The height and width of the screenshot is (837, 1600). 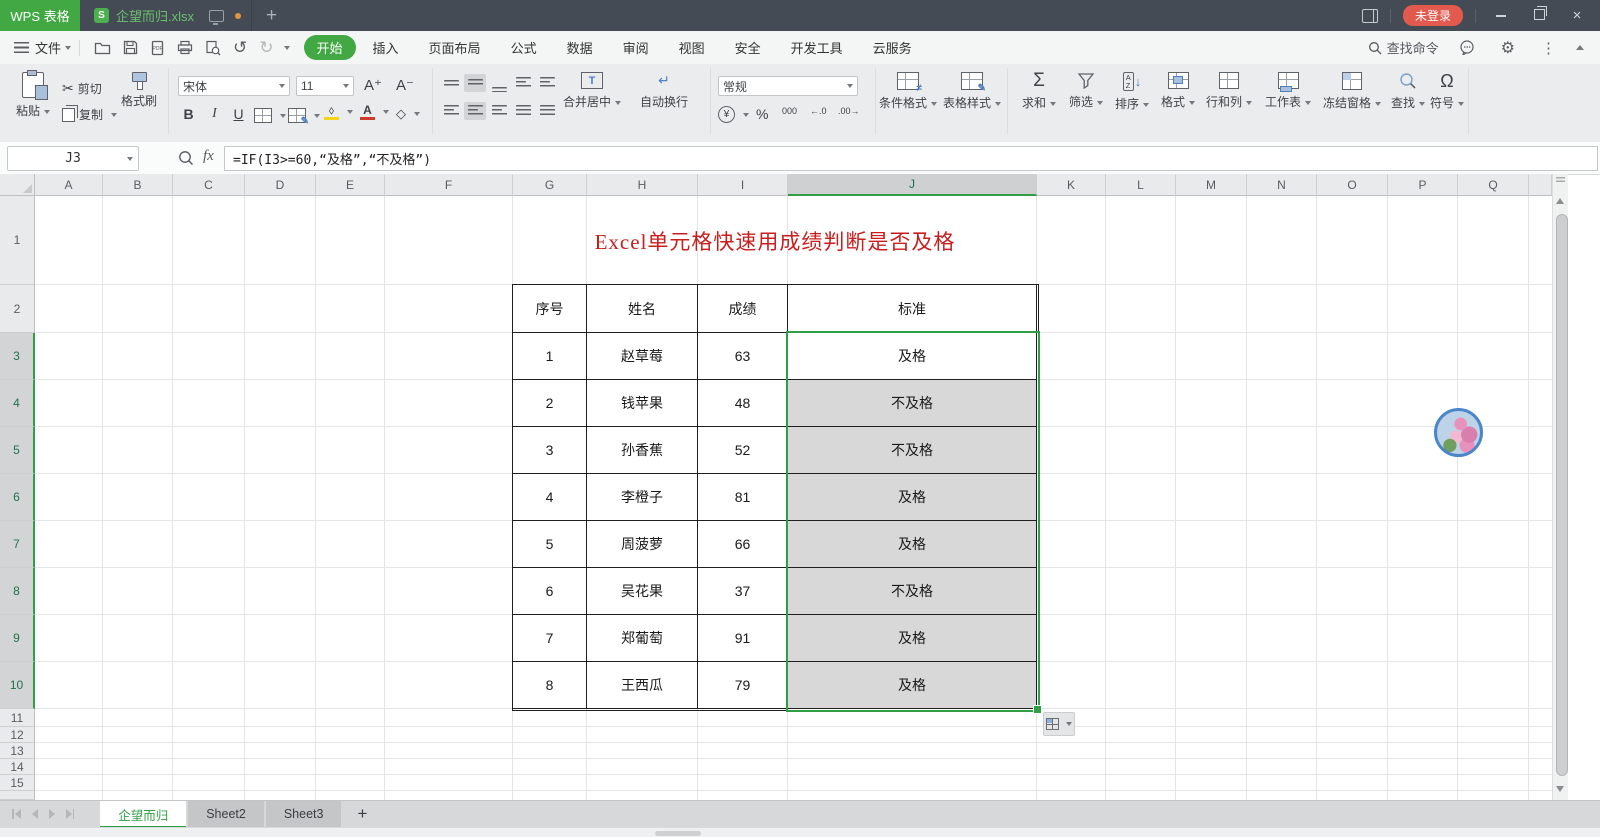 I want to click on column-header-C: C, so click(x=209, y=185).